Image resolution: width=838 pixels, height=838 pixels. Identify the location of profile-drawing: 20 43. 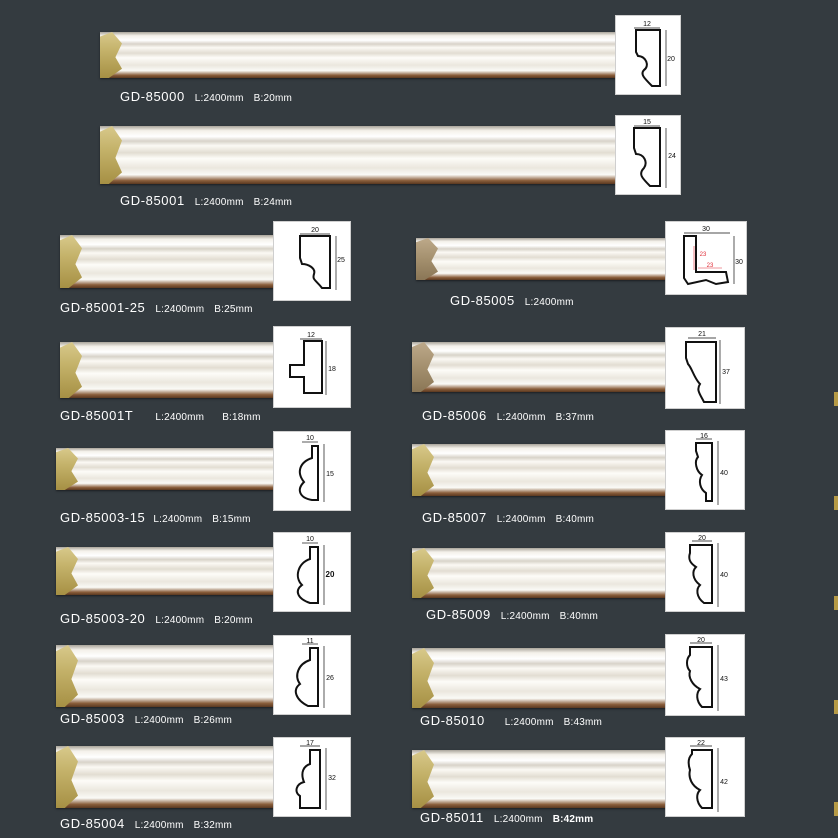
(705, 675).